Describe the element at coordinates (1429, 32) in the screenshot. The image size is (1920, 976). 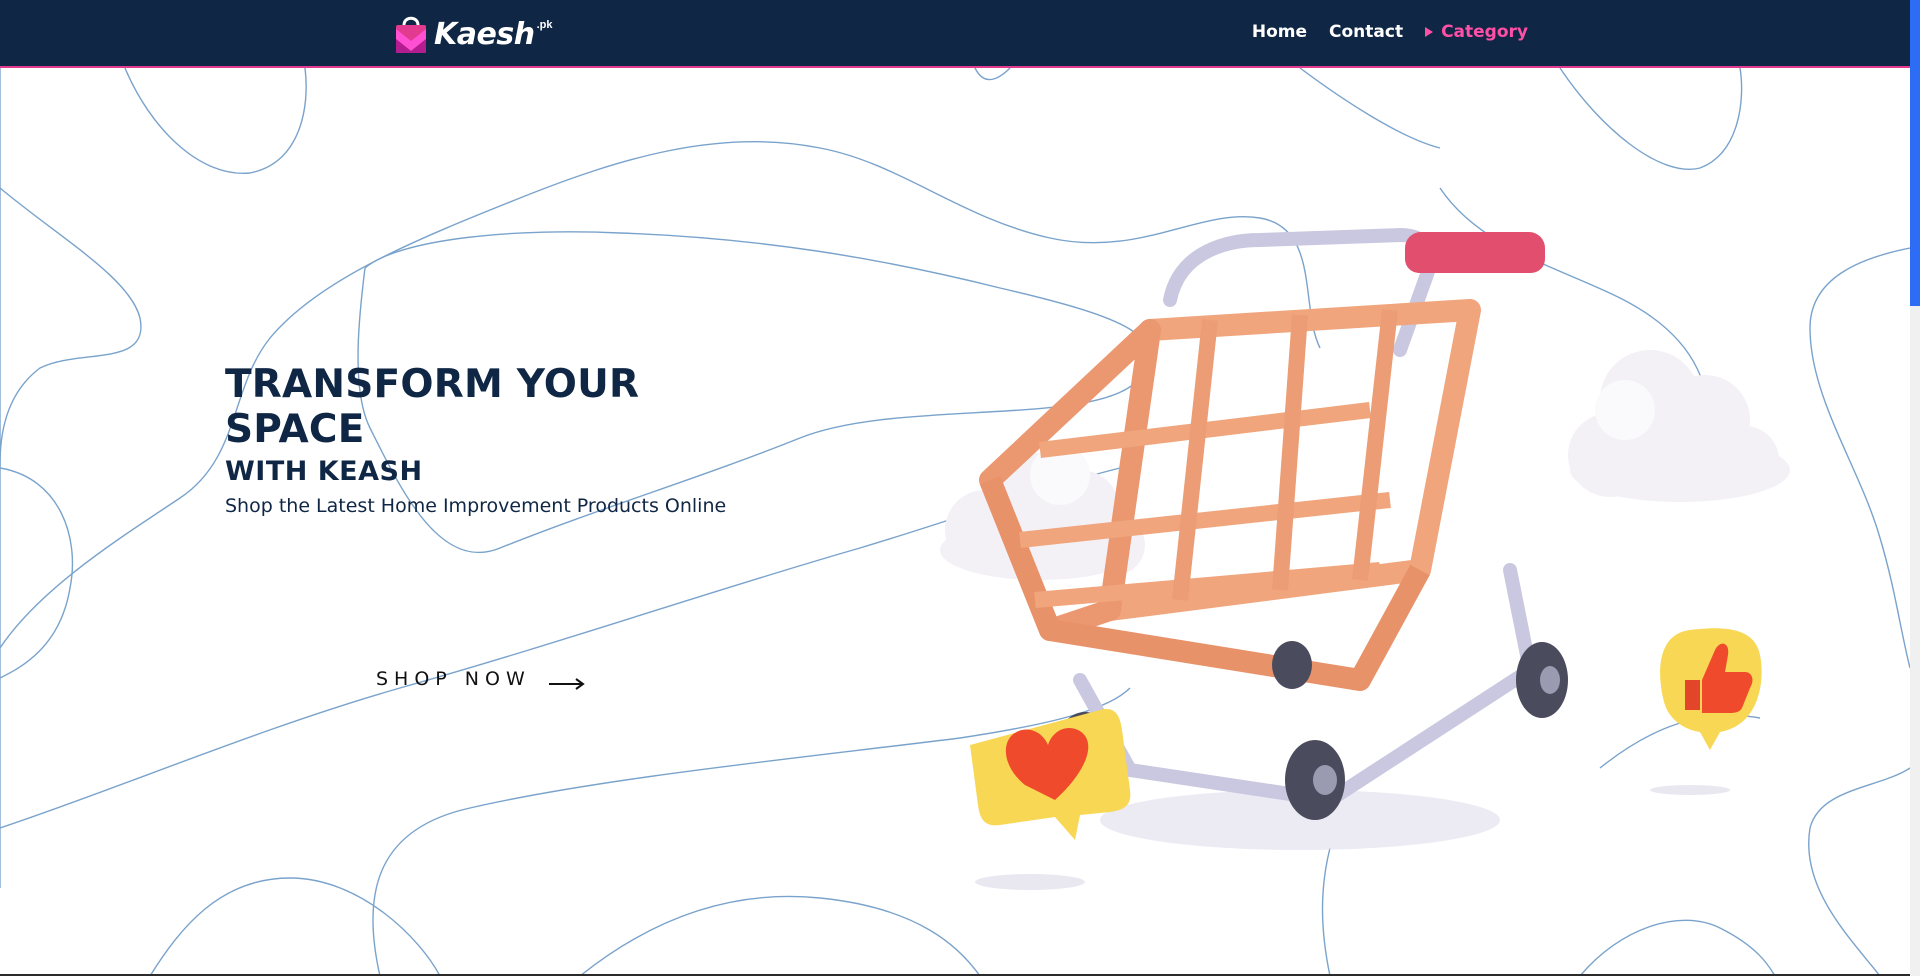
I see `triangle-right-icon` at that location.